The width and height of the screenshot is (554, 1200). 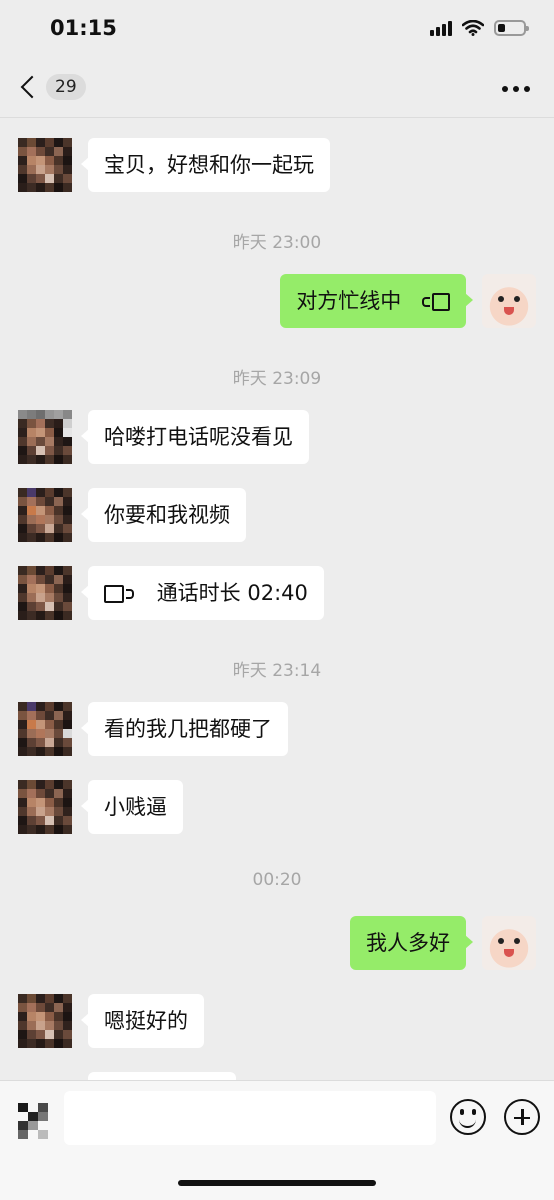 What do you see at coordinates (66, 87) in the screenshot?
I see `unread-count-badge: 29` at bounding box center [66, 87].